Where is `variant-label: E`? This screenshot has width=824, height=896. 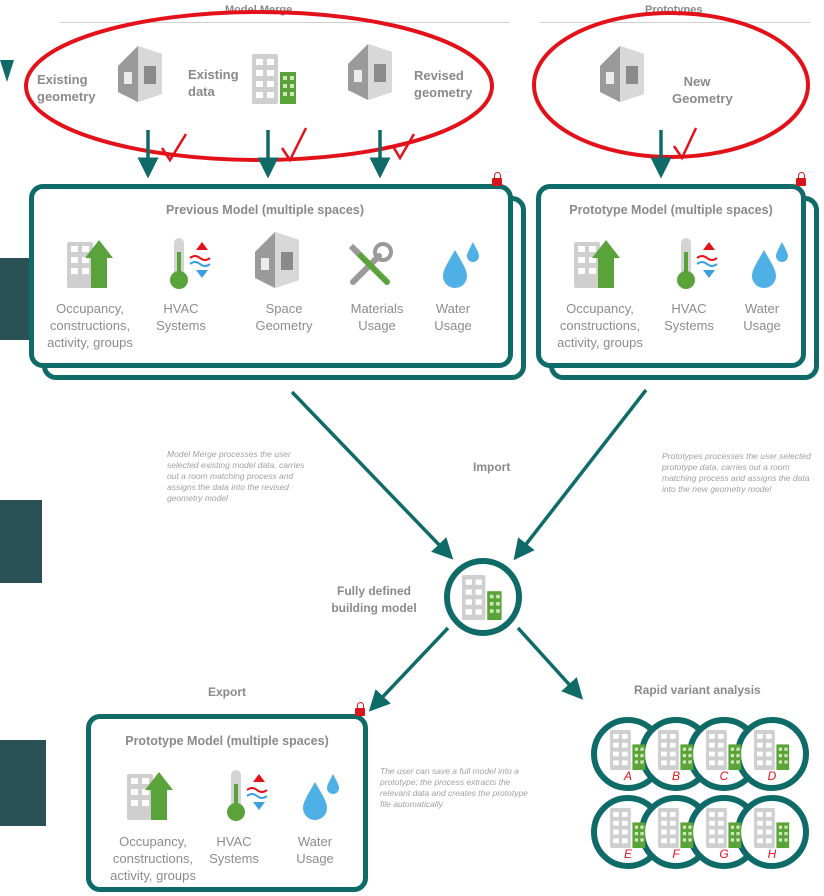 variant-label: E is located at coordinates (628, 854).